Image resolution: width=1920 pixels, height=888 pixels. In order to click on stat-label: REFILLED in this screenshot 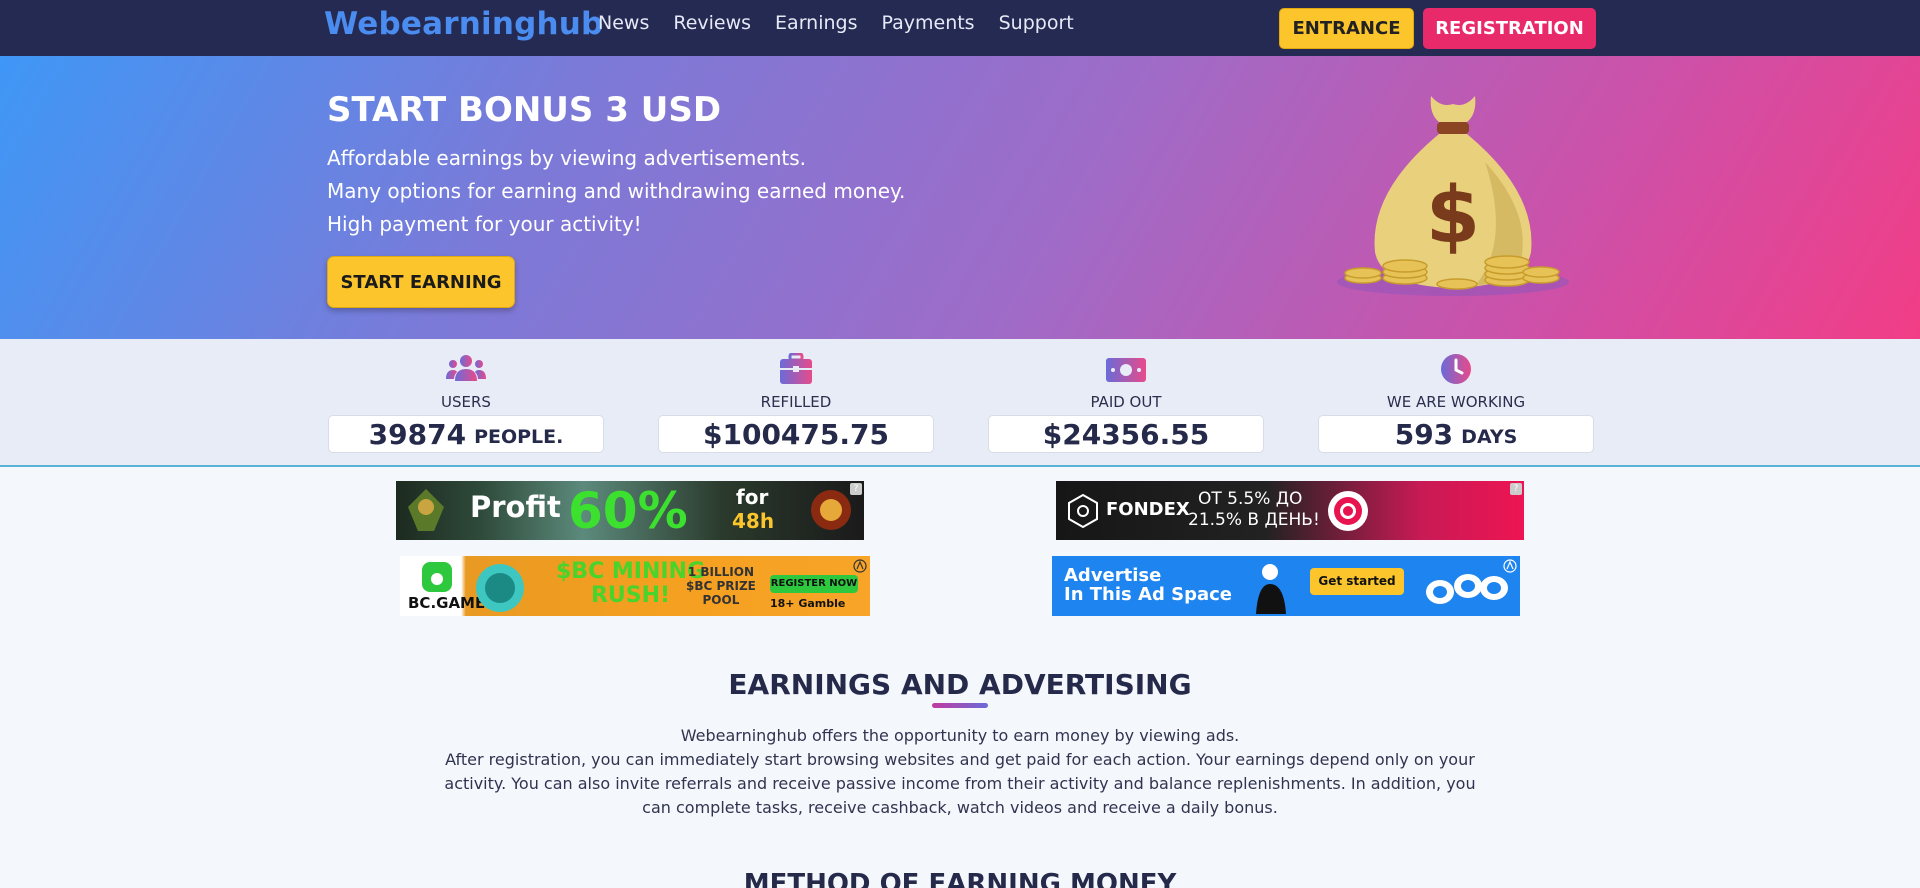, I will do `click(796, 402)`.